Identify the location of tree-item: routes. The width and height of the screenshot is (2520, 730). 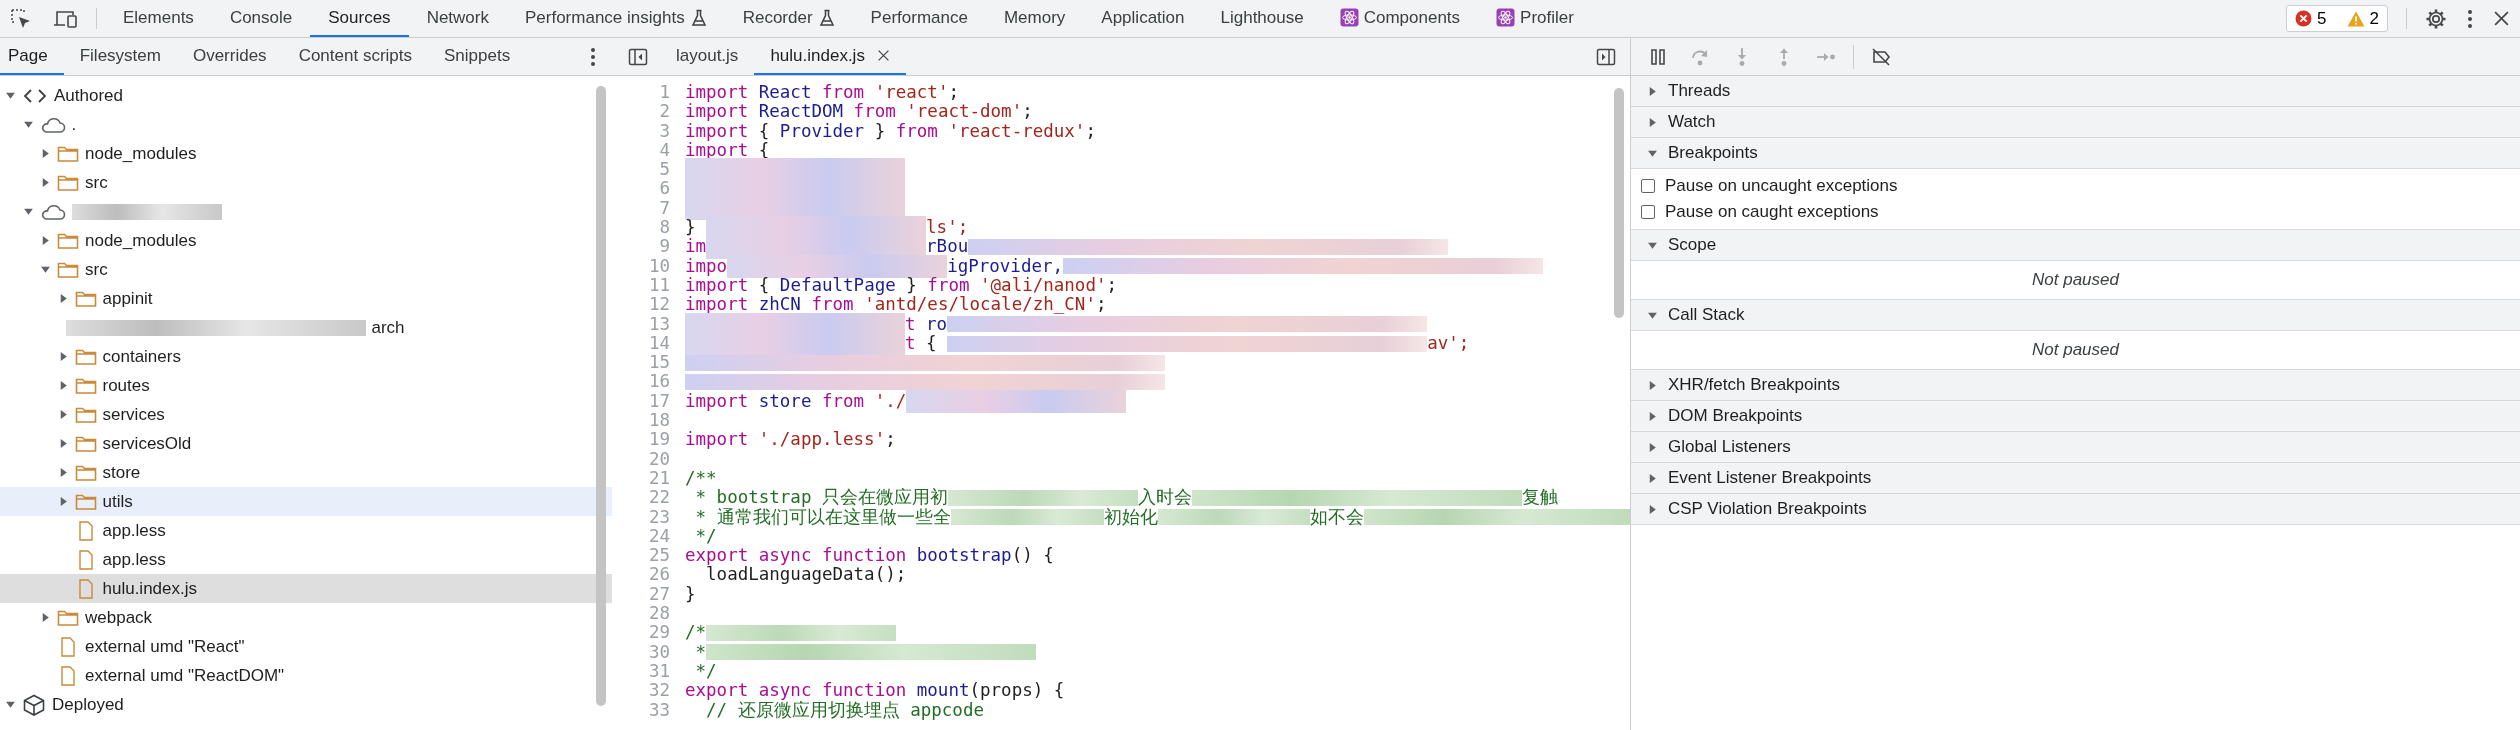
(306, 385).